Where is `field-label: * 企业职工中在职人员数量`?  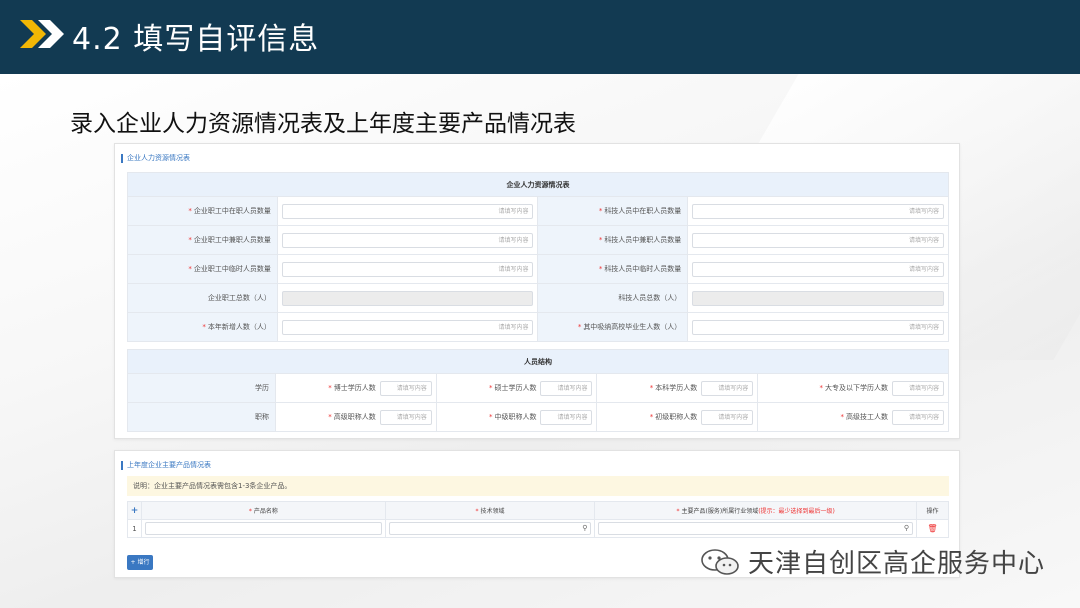
field-label: * 企业职工中在职人员数量 is located at coordinates (202, 211).